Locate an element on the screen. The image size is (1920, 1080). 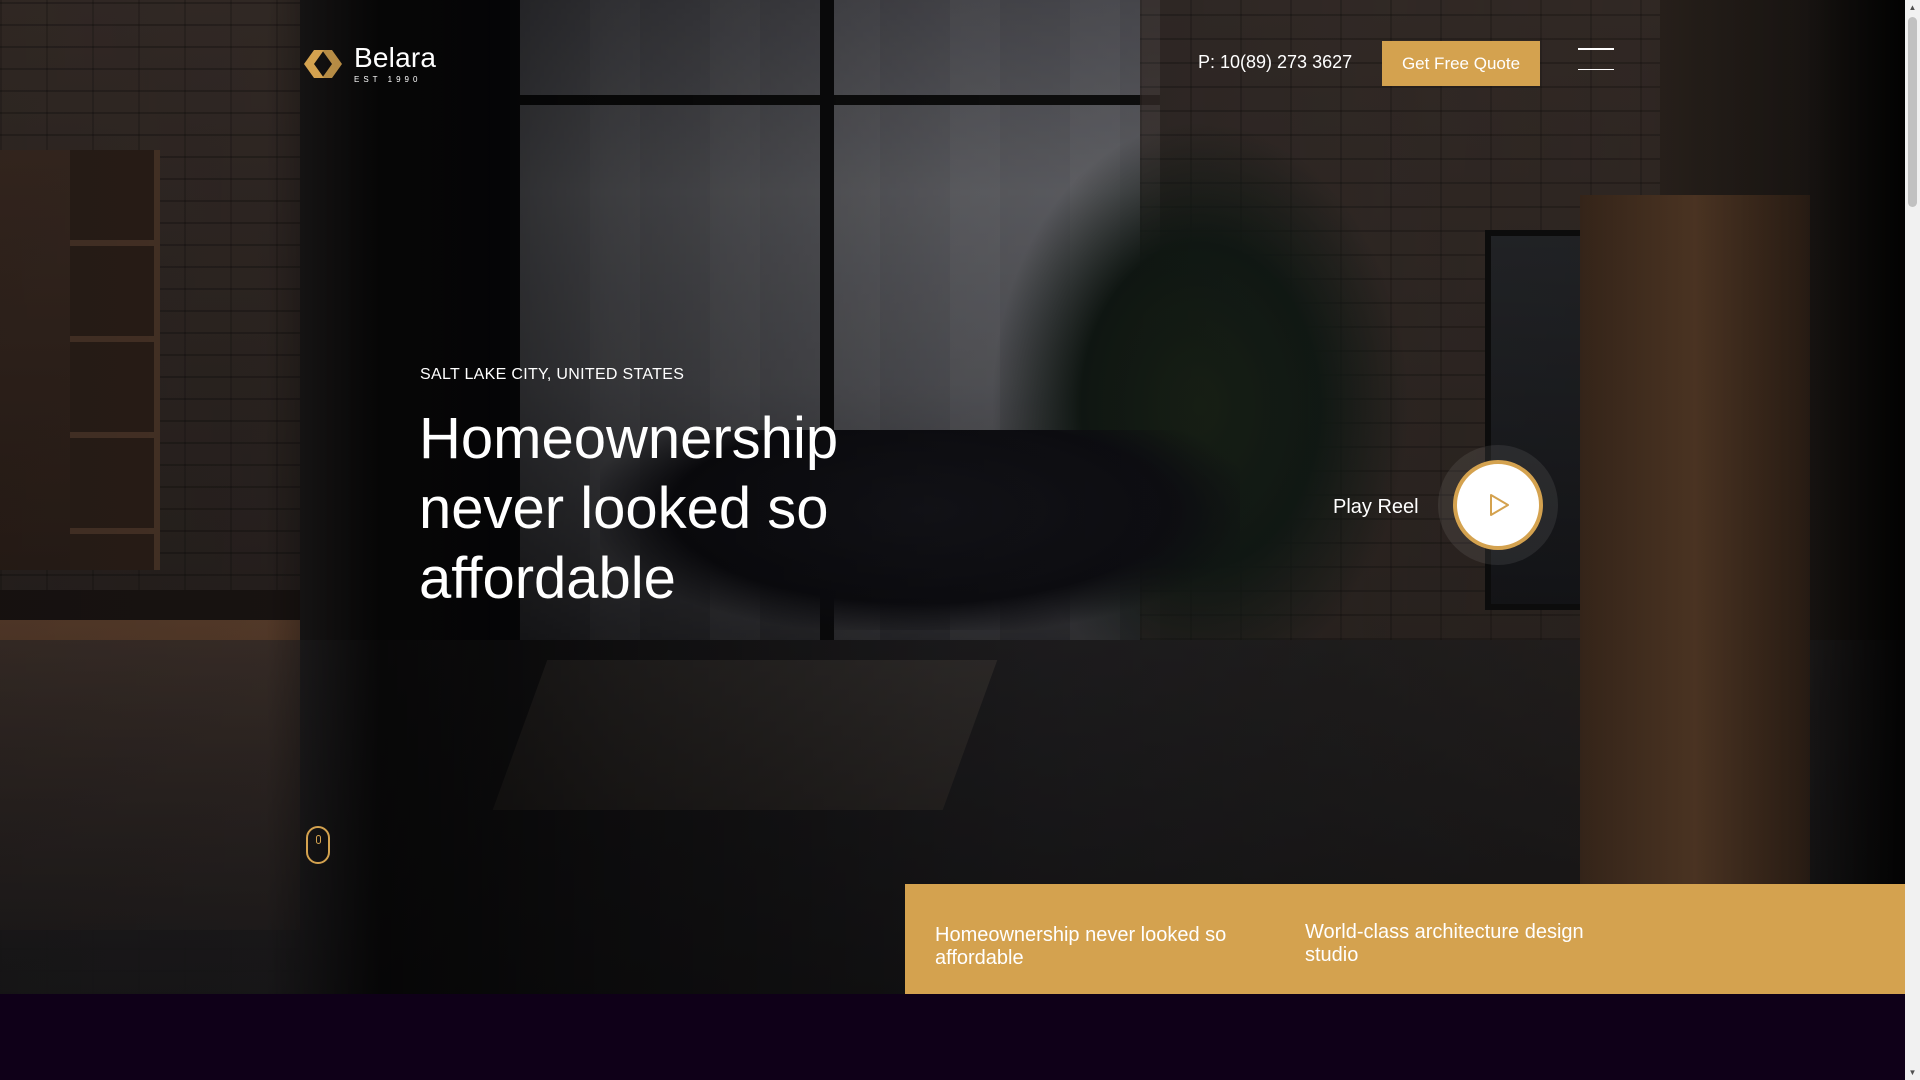
info-item-design-studio: World-class architecture design studio is located at coordinates (1470, 944).